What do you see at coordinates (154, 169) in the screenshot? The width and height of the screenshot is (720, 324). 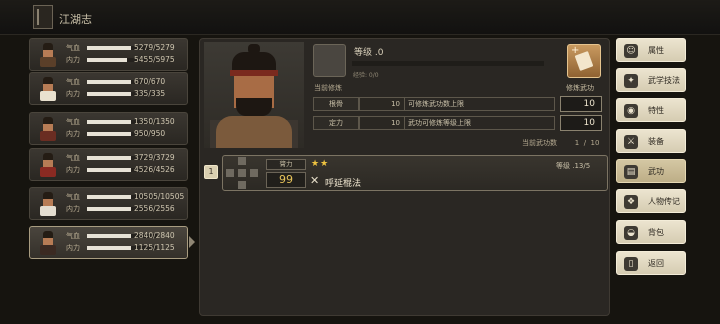 I see `mp-value: 4526/4526` at bounding box center [154, 169].